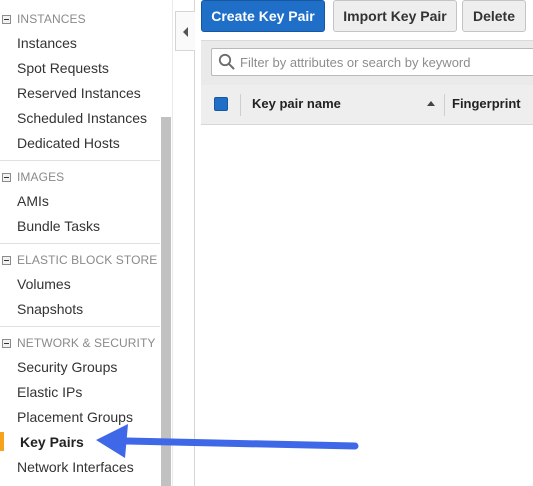  I want to click on sidebar-item-spot-requests: Spot Requests, so click(63, 68).